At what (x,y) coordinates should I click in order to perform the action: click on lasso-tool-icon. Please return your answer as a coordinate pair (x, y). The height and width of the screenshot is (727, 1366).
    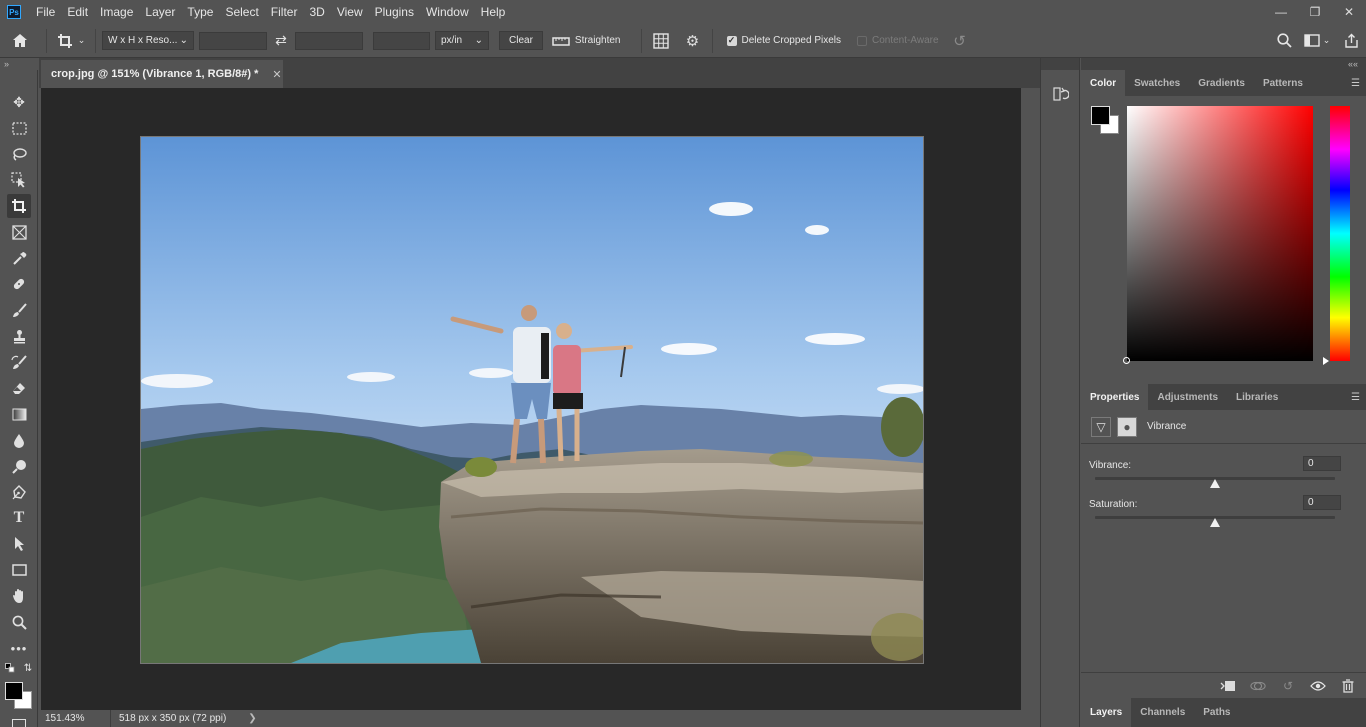
    Looking at the image, I should click on (19, 154).